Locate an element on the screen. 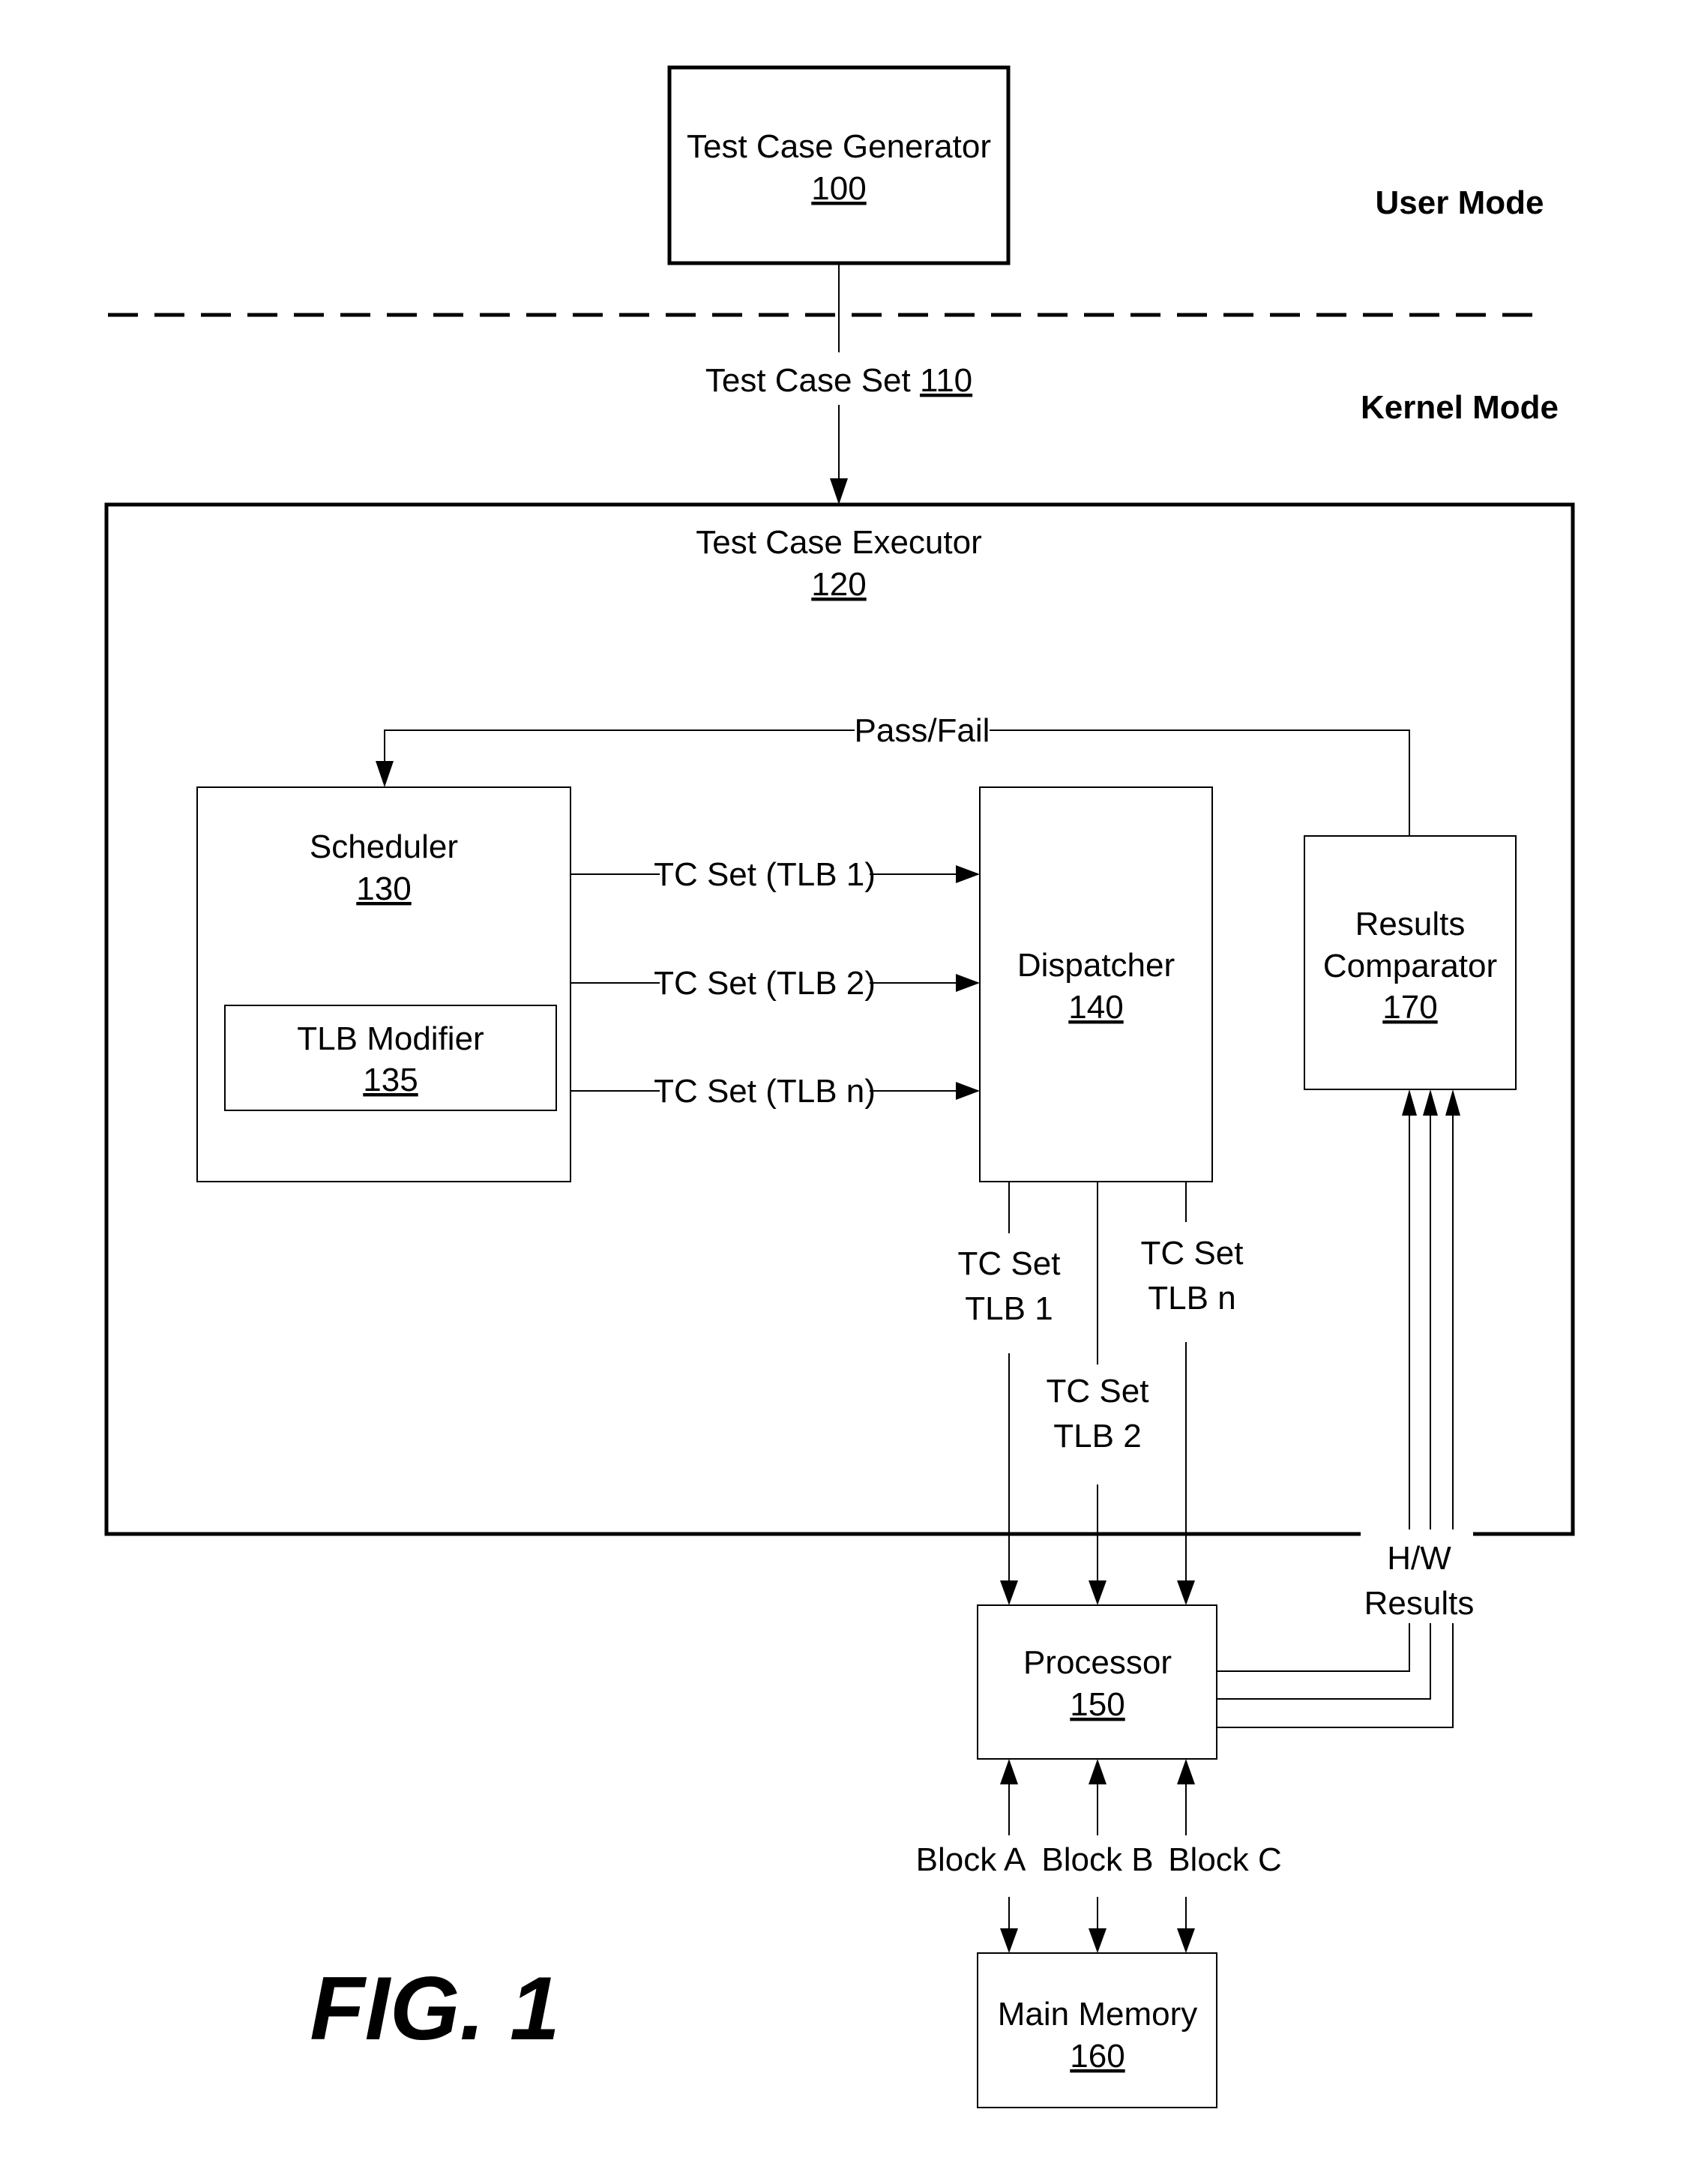 This screenshot has height=2184, width=1692. tlb-modifier-node: TLB Modifier 135 is located at coordinates (390, 1058).